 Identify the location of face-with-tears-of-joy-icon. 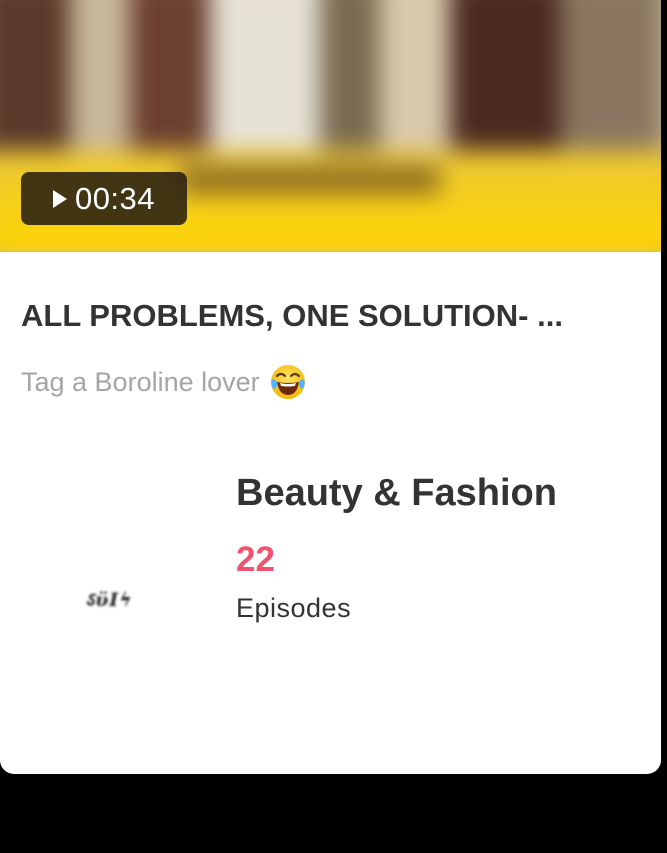
(287, 382).